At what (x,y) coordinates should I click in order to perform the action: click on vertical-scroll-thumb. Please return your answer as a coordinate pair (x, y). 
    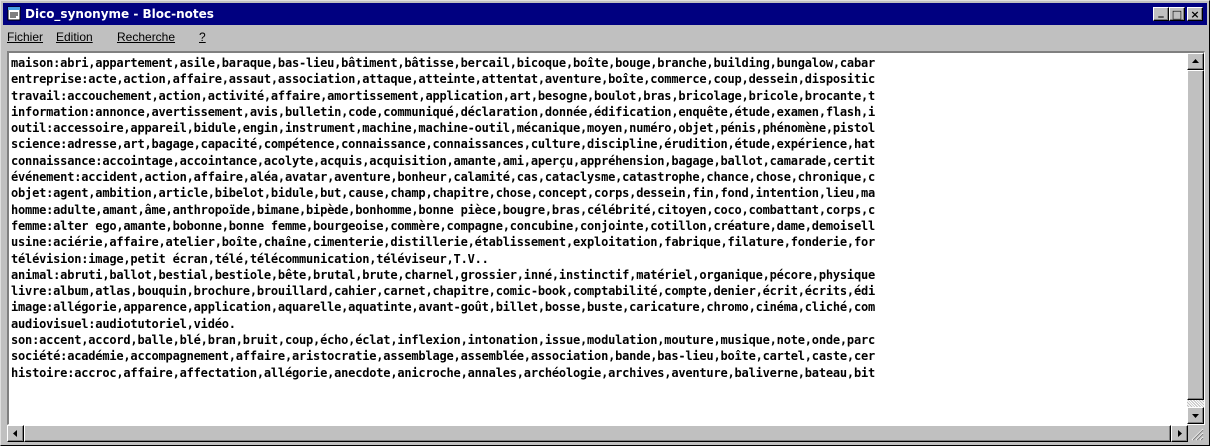
    Looking at the image, I should click on (1195, 235).